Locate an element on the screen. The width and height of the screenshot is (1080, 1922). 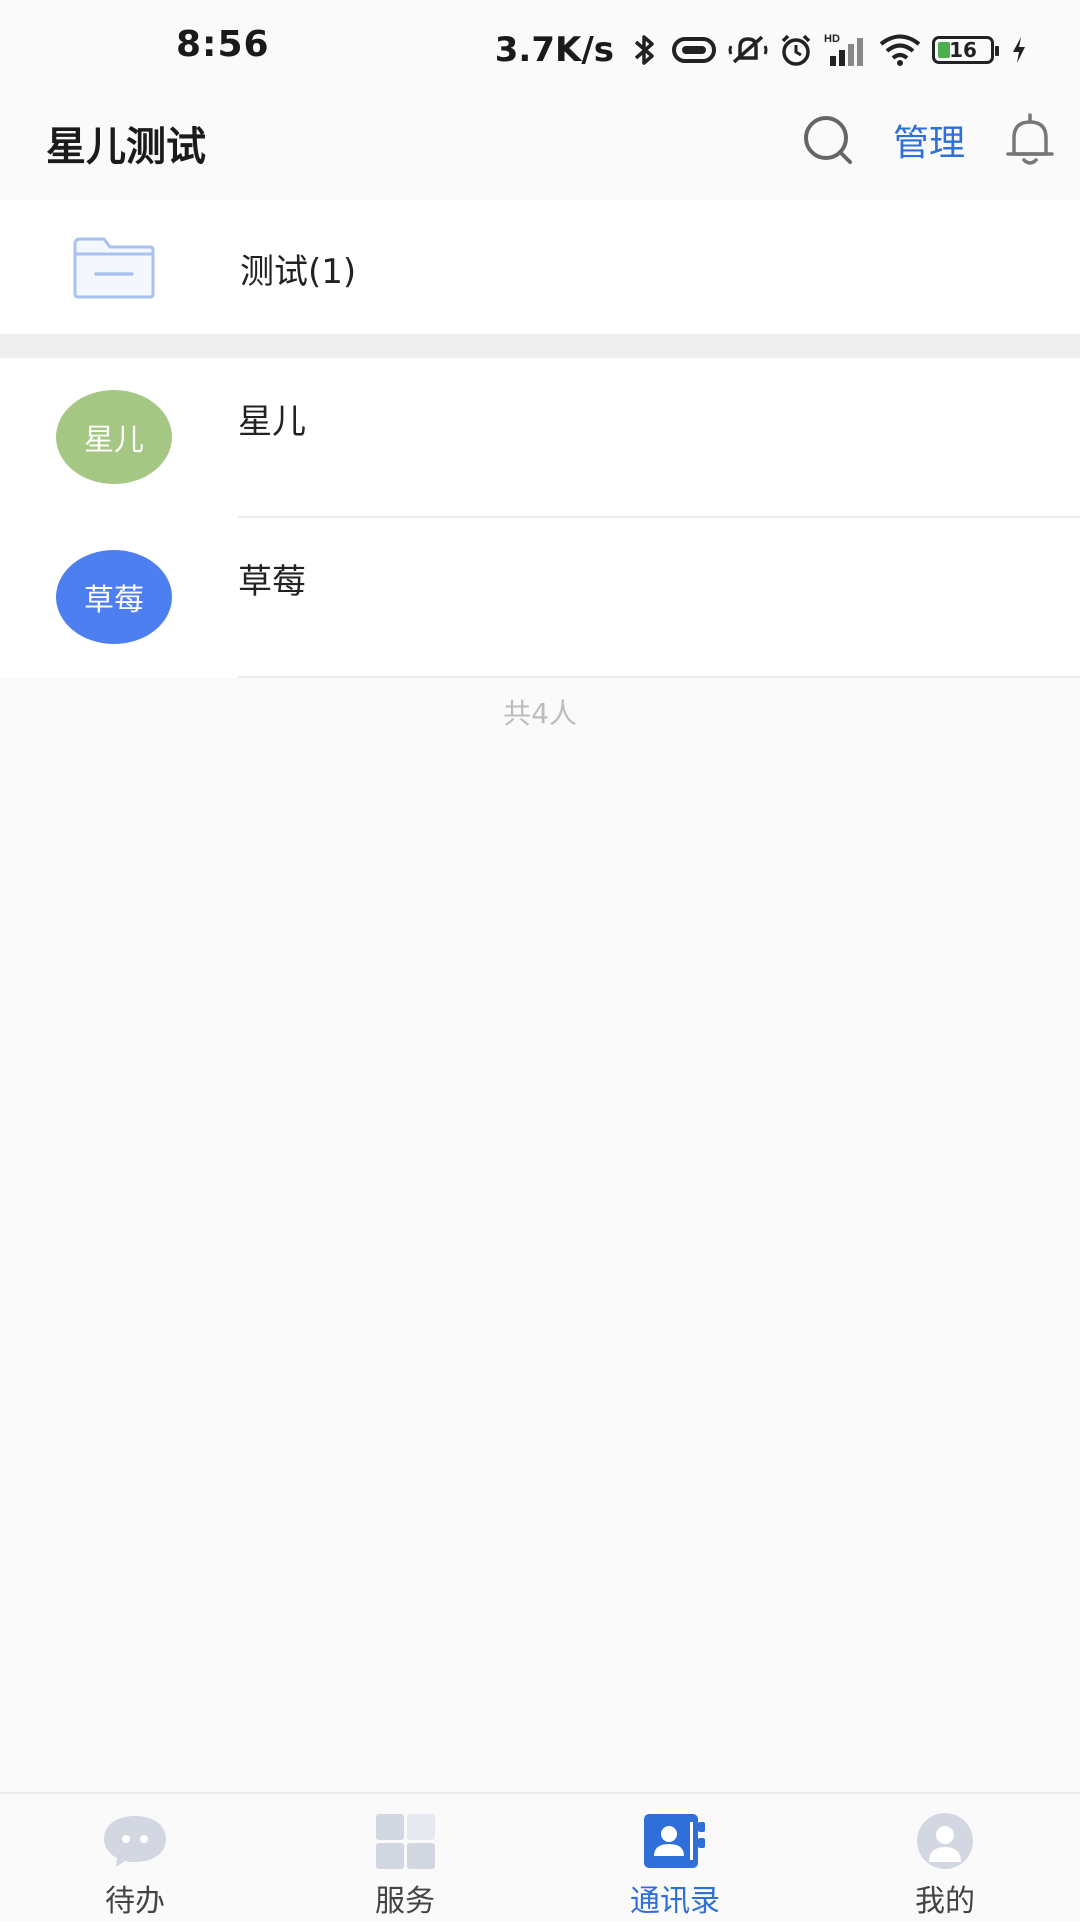
nav-item-me: 我的 is located at coordinates (945, 1858).